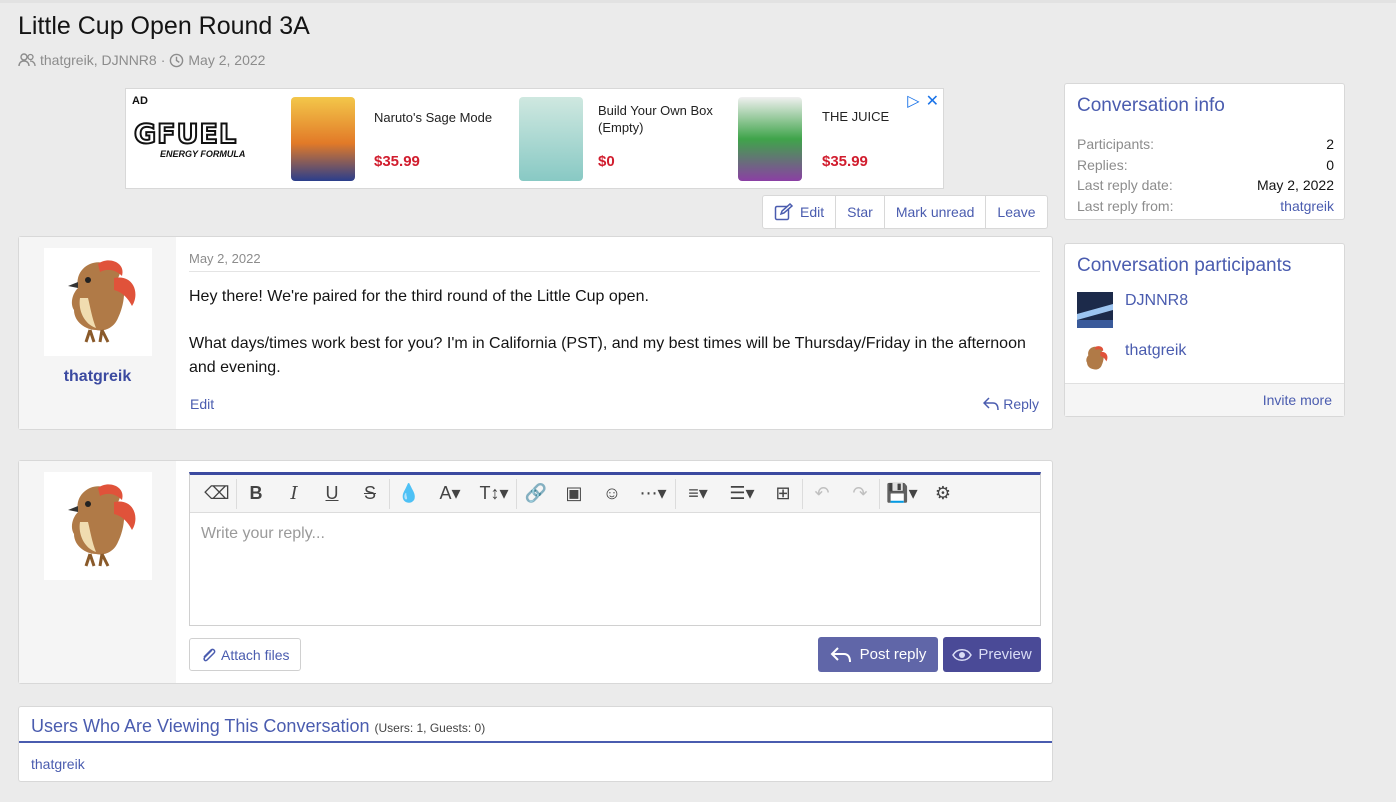 This screenshot has width=1396, height=802. I want to click on image-icon: ▣, so click(574, 494).